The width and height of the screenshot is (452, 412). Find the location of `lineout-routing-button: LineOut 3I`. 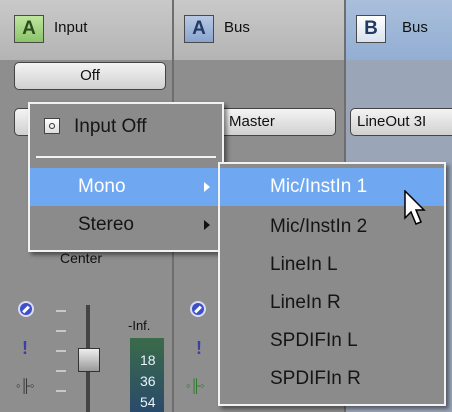

lineout-routing-button: LineOut 3I is located at coordinates (401, 122).